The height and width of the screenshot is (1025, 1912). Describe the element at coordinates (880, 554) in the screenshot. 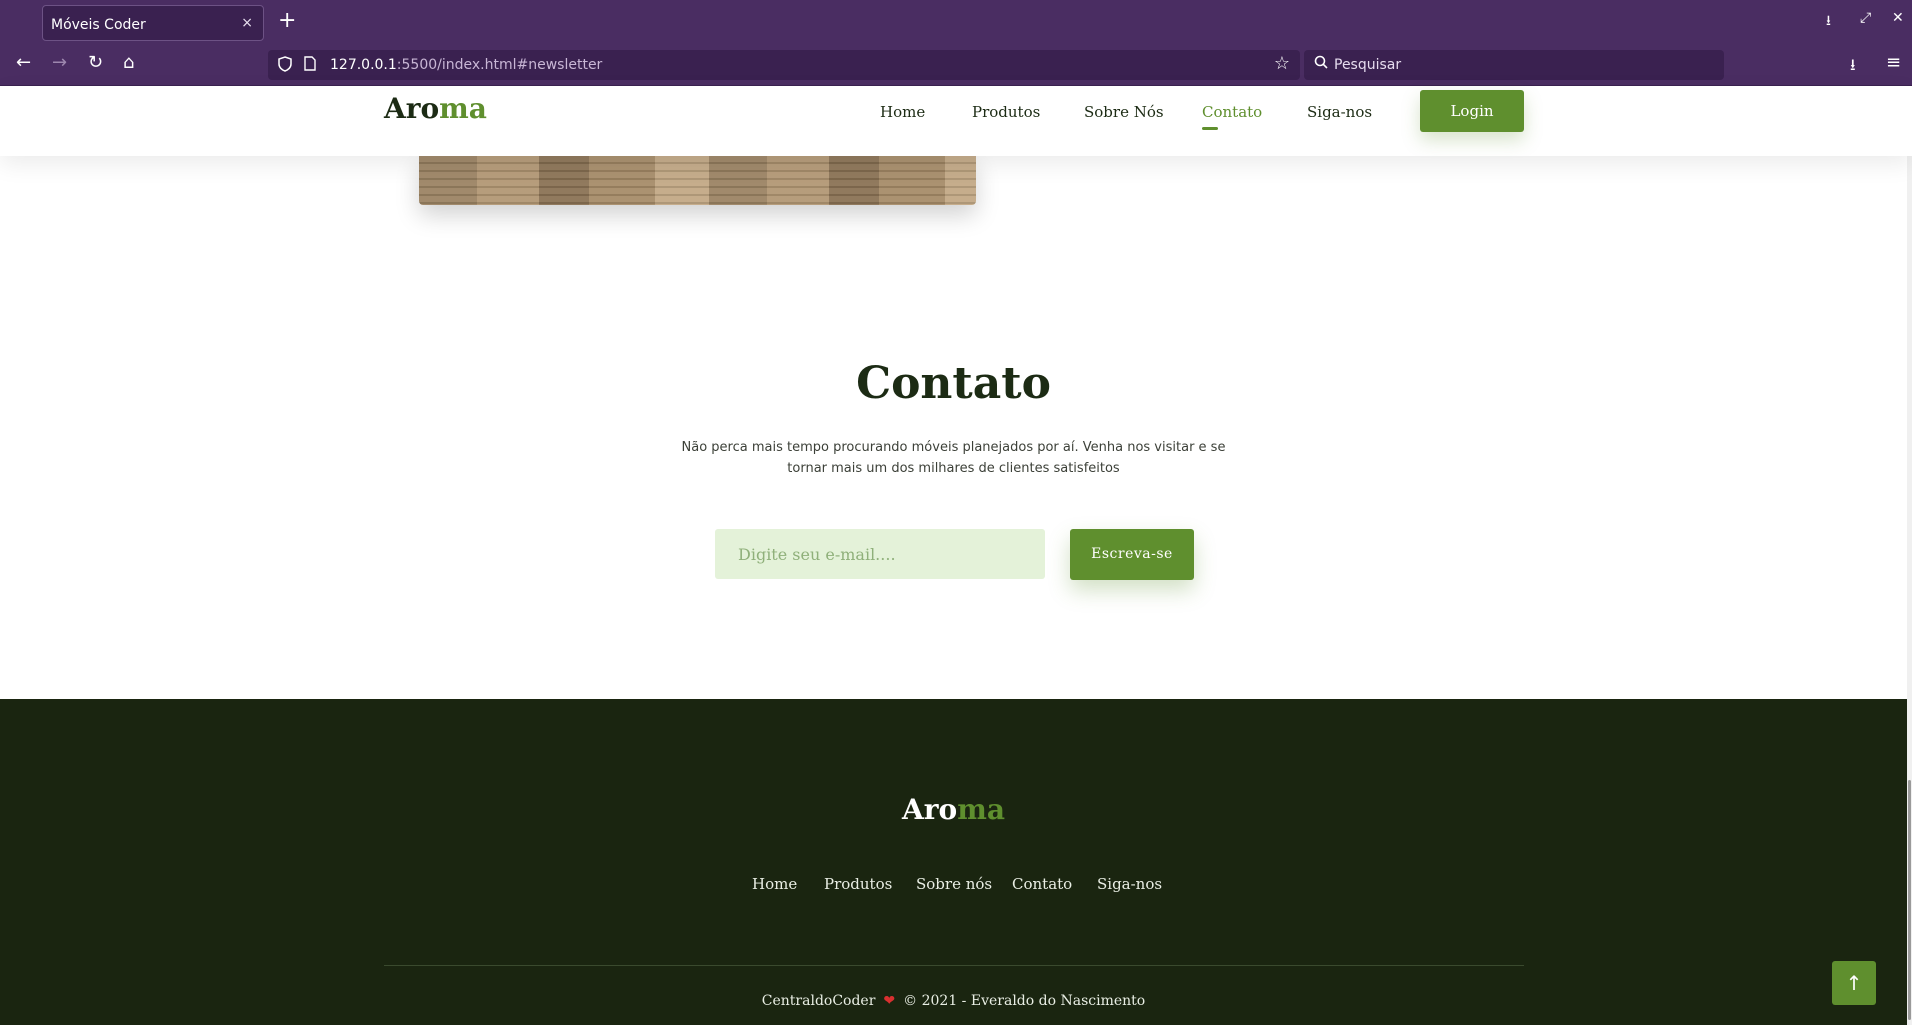

I see `email-input` at that location.